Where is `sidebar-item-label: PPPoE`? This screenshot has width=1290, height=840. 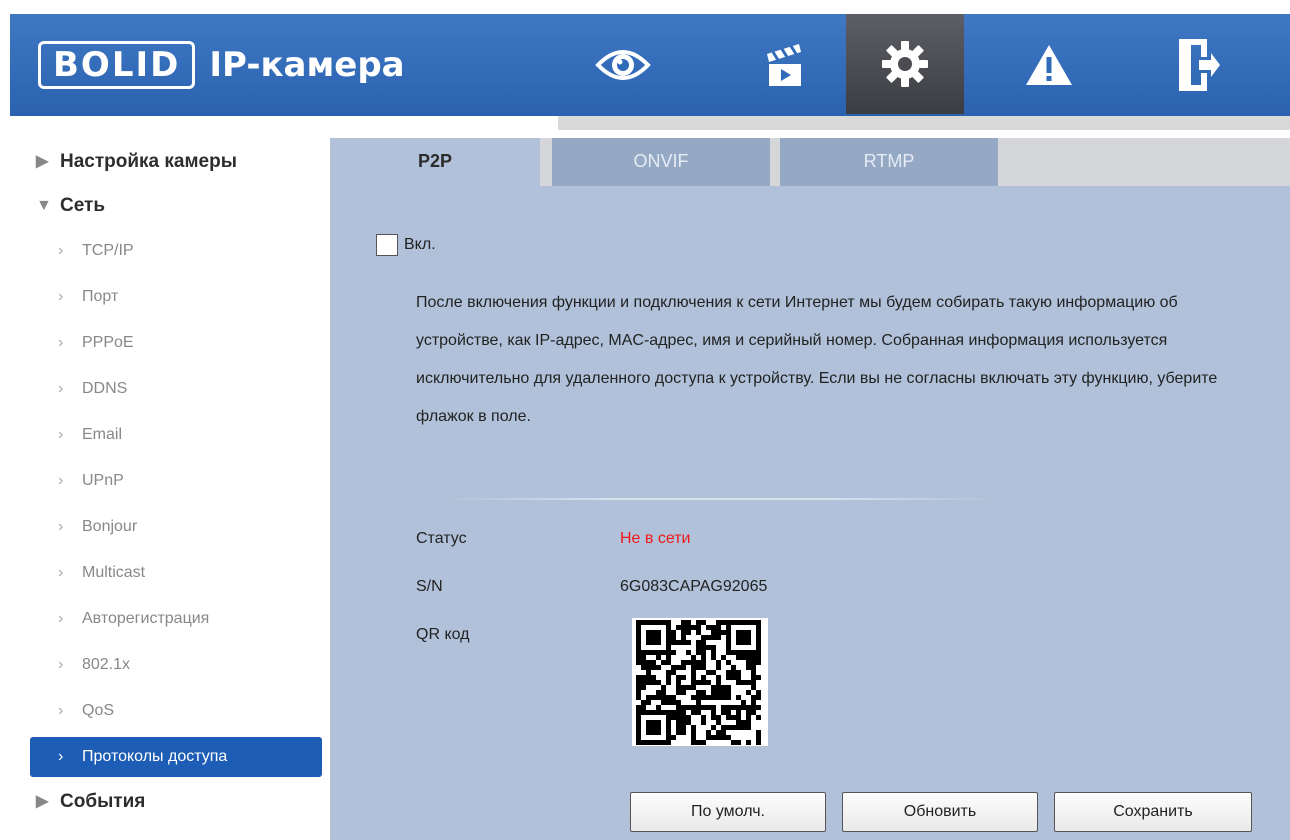 sidebar-item-label: PPPoE is located at coordinates (108, 342).